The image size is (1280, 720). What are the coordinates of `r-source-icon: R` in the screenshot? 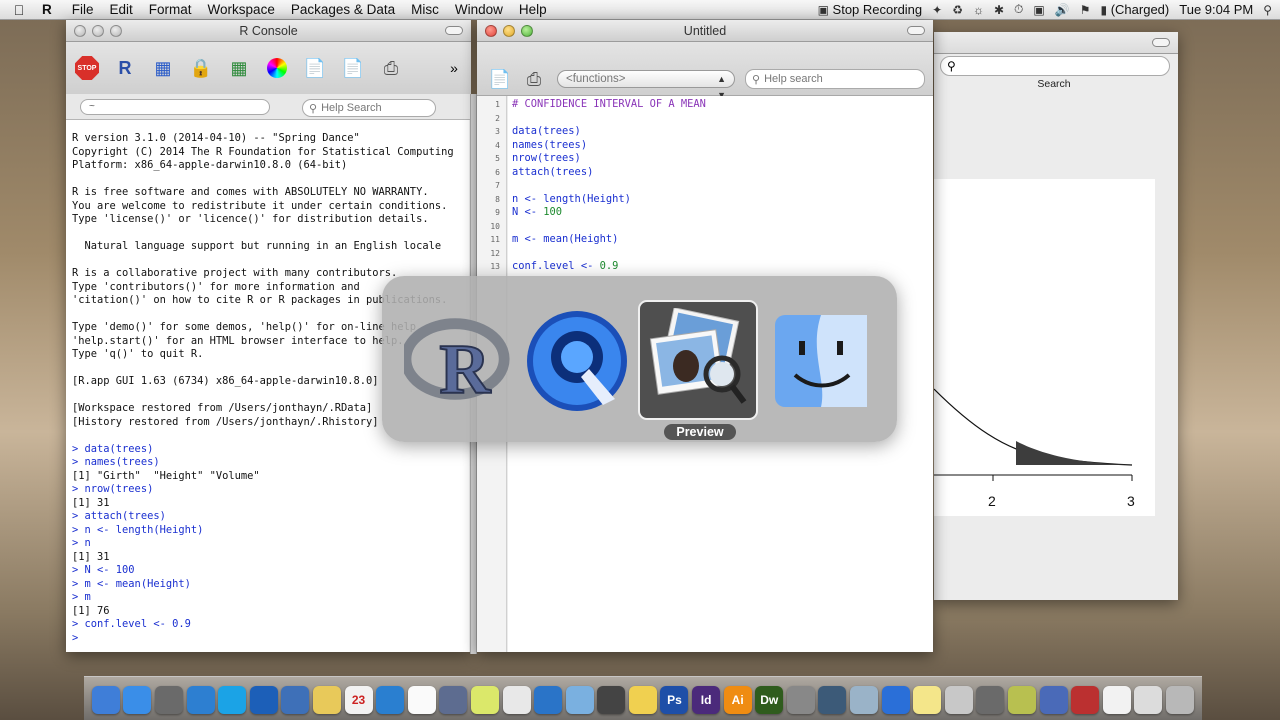 It's located at (125, 68).